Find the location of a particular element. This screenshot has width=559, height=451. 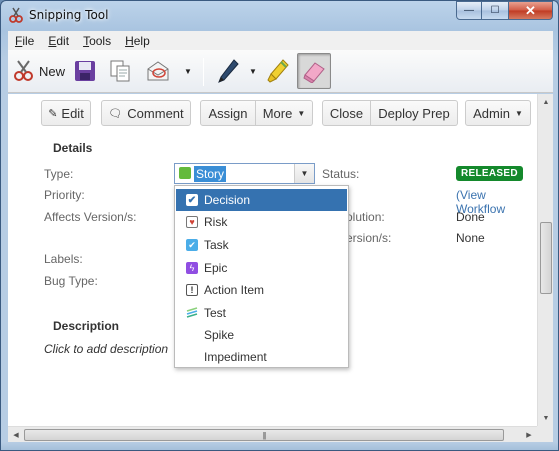

affects-version-label: Affects Version/s: is located at coordinates (90, 217).